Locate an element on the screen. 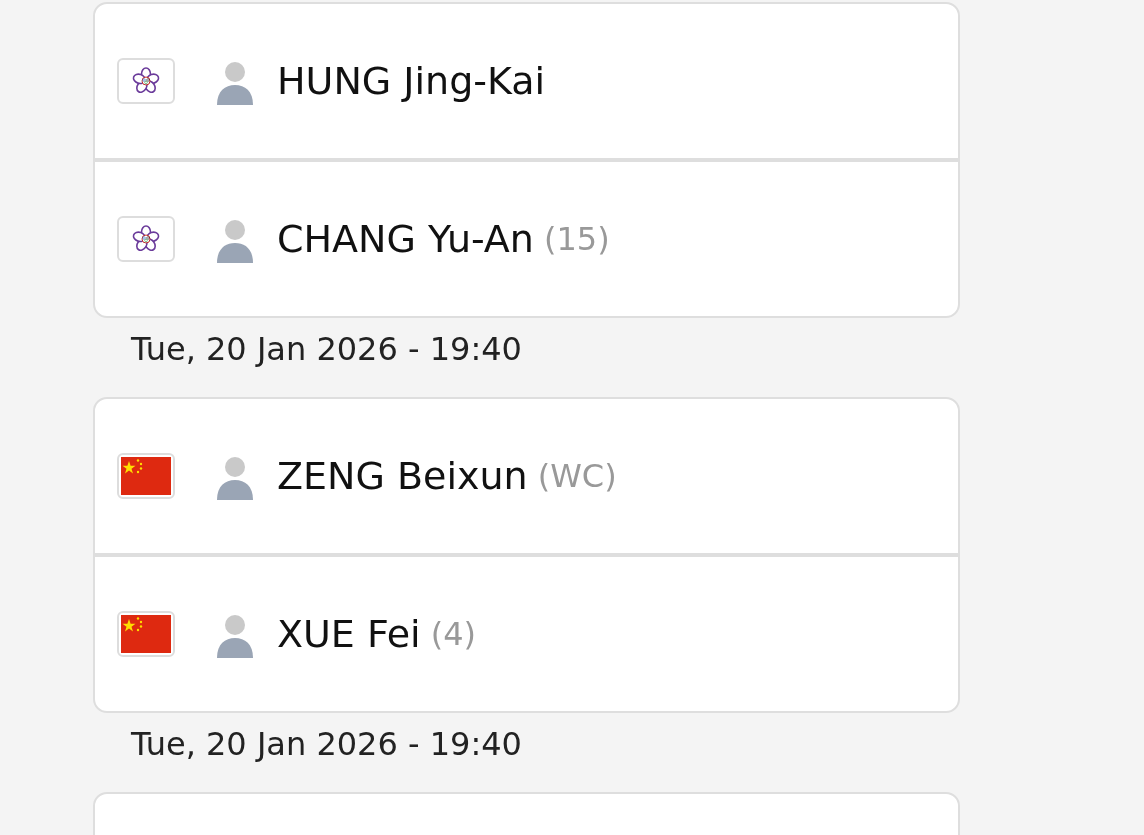  player-seed: (15) is located at coordinates (576, 239).